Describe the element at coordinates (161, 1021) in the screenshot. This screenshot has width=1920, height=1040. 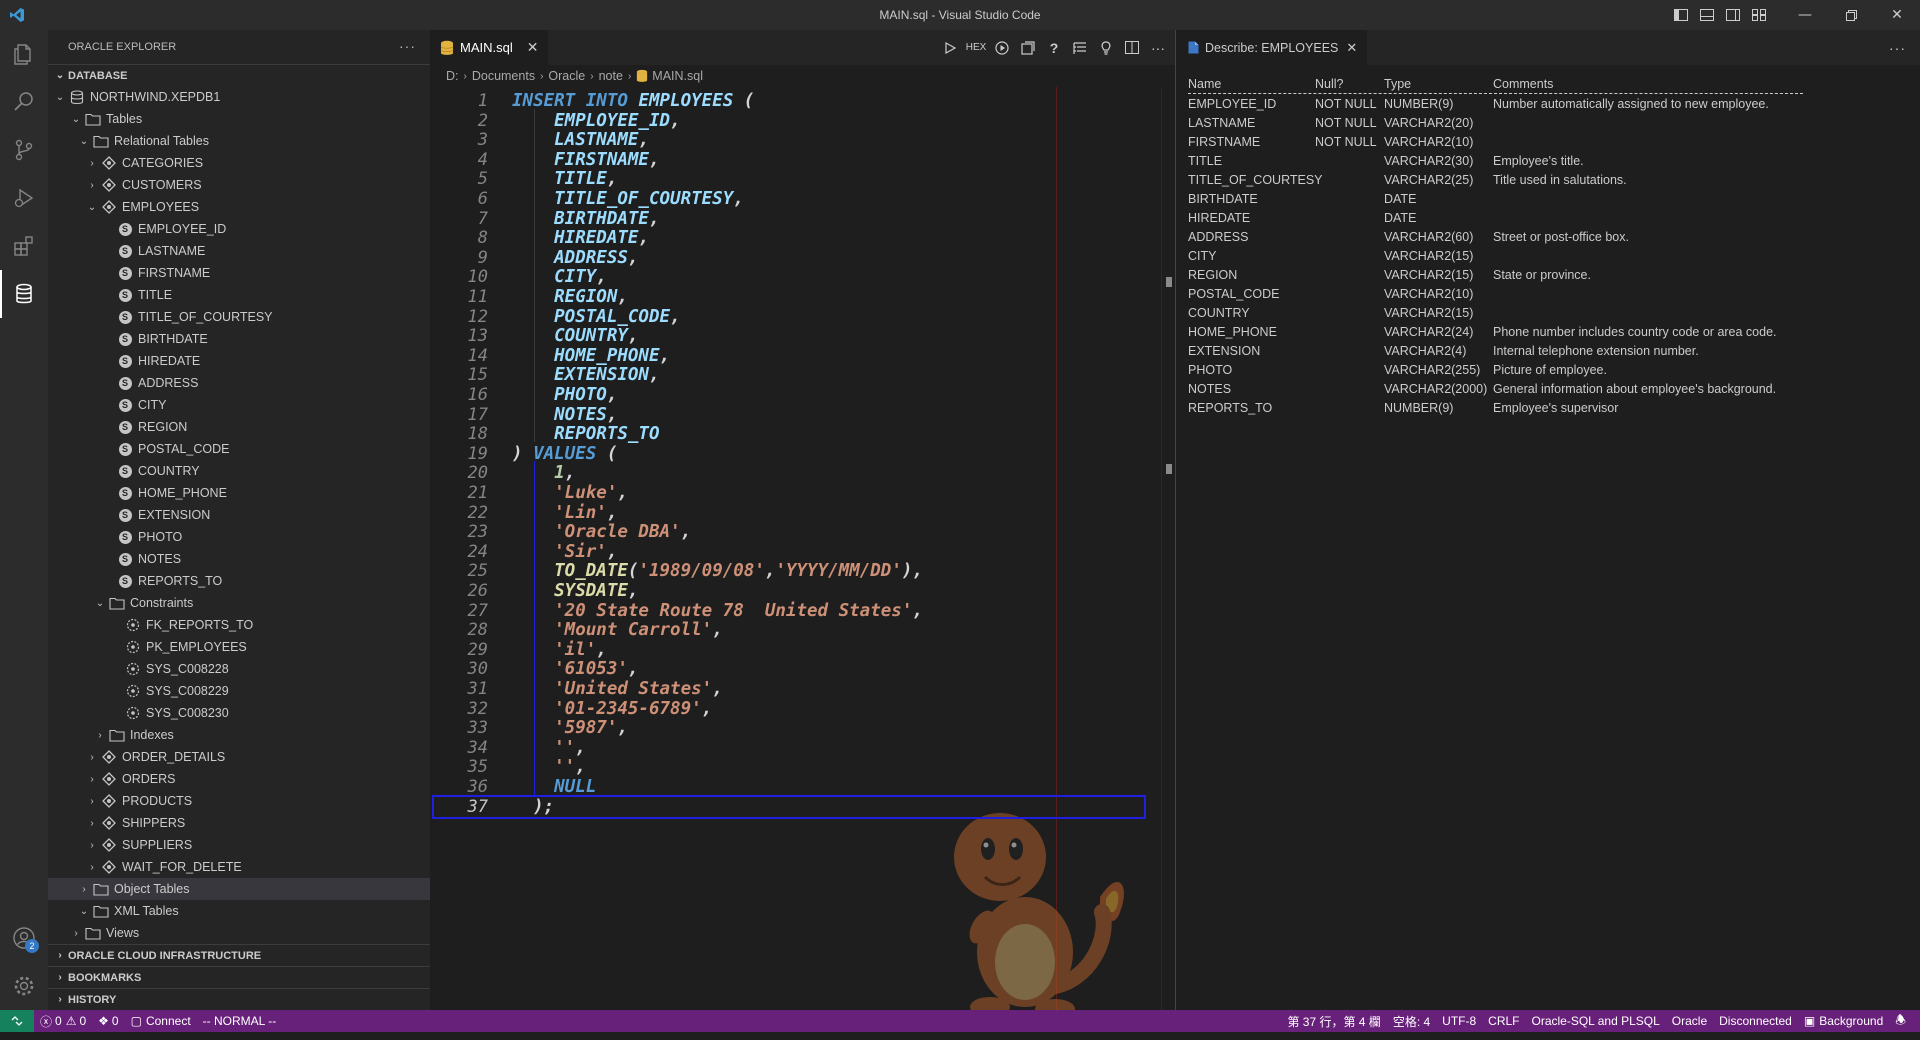
I see `connect-button: ▢ Connect` at that location.